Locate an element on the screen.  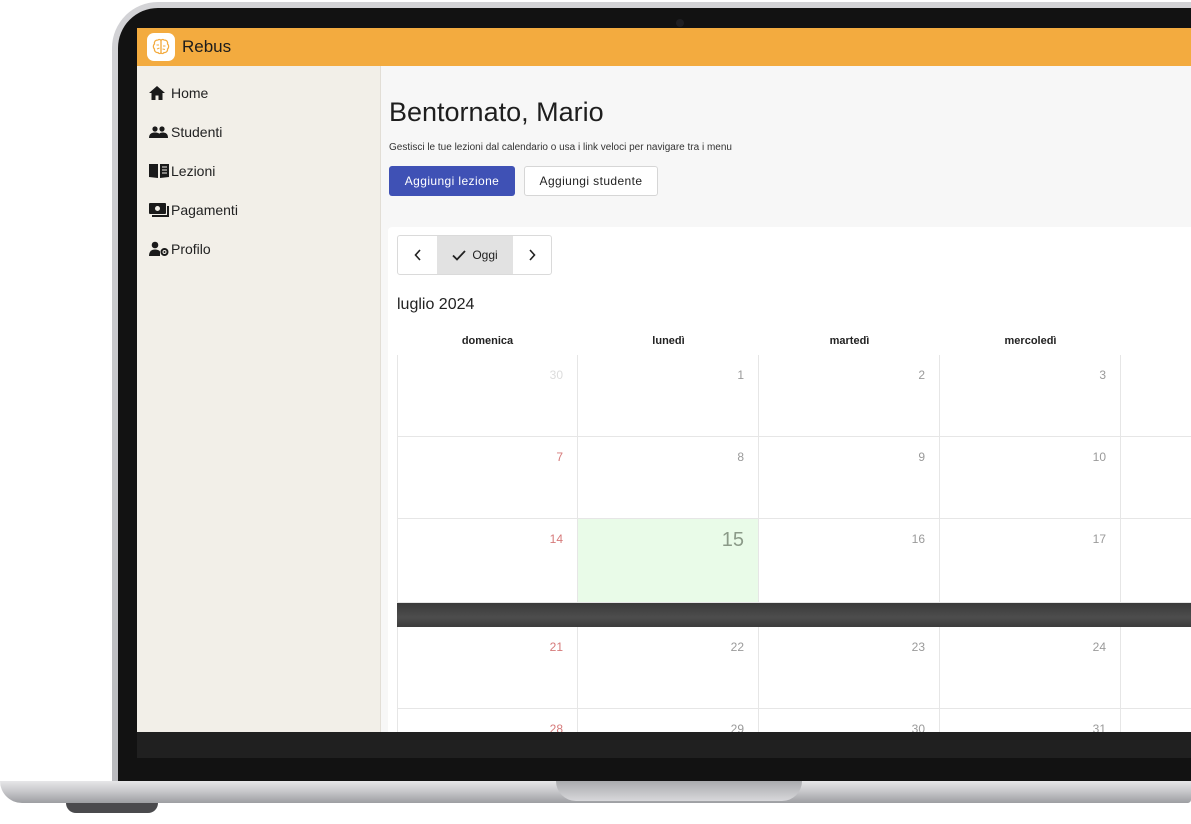
day-cell: 28 is located at coordinates (487, 720).